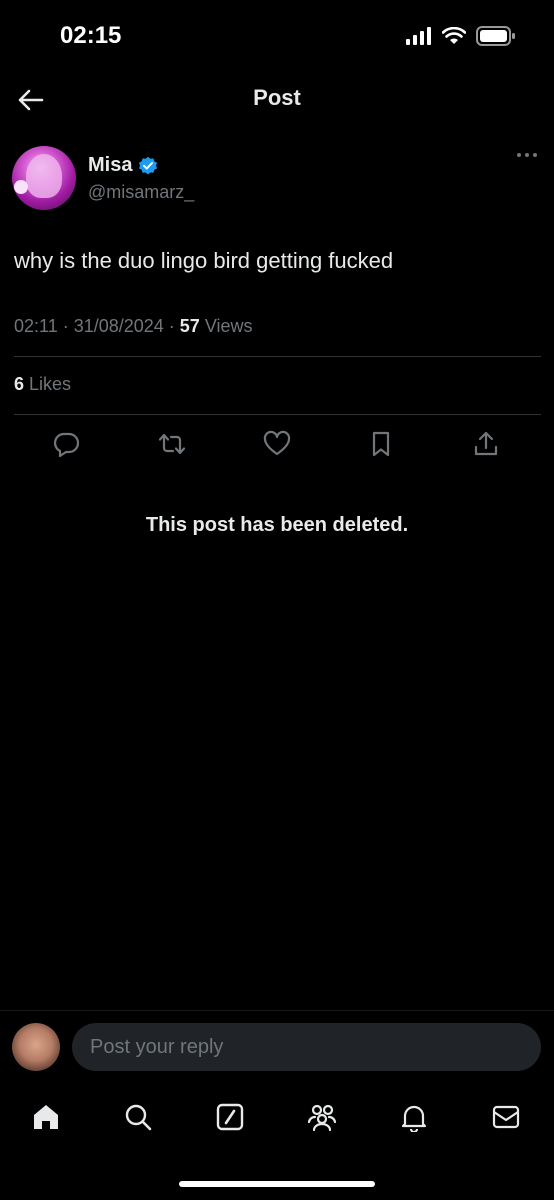 This screenshot has height=1200, width=554. I want to click on status-bar: 02:15, so click(277, 35).